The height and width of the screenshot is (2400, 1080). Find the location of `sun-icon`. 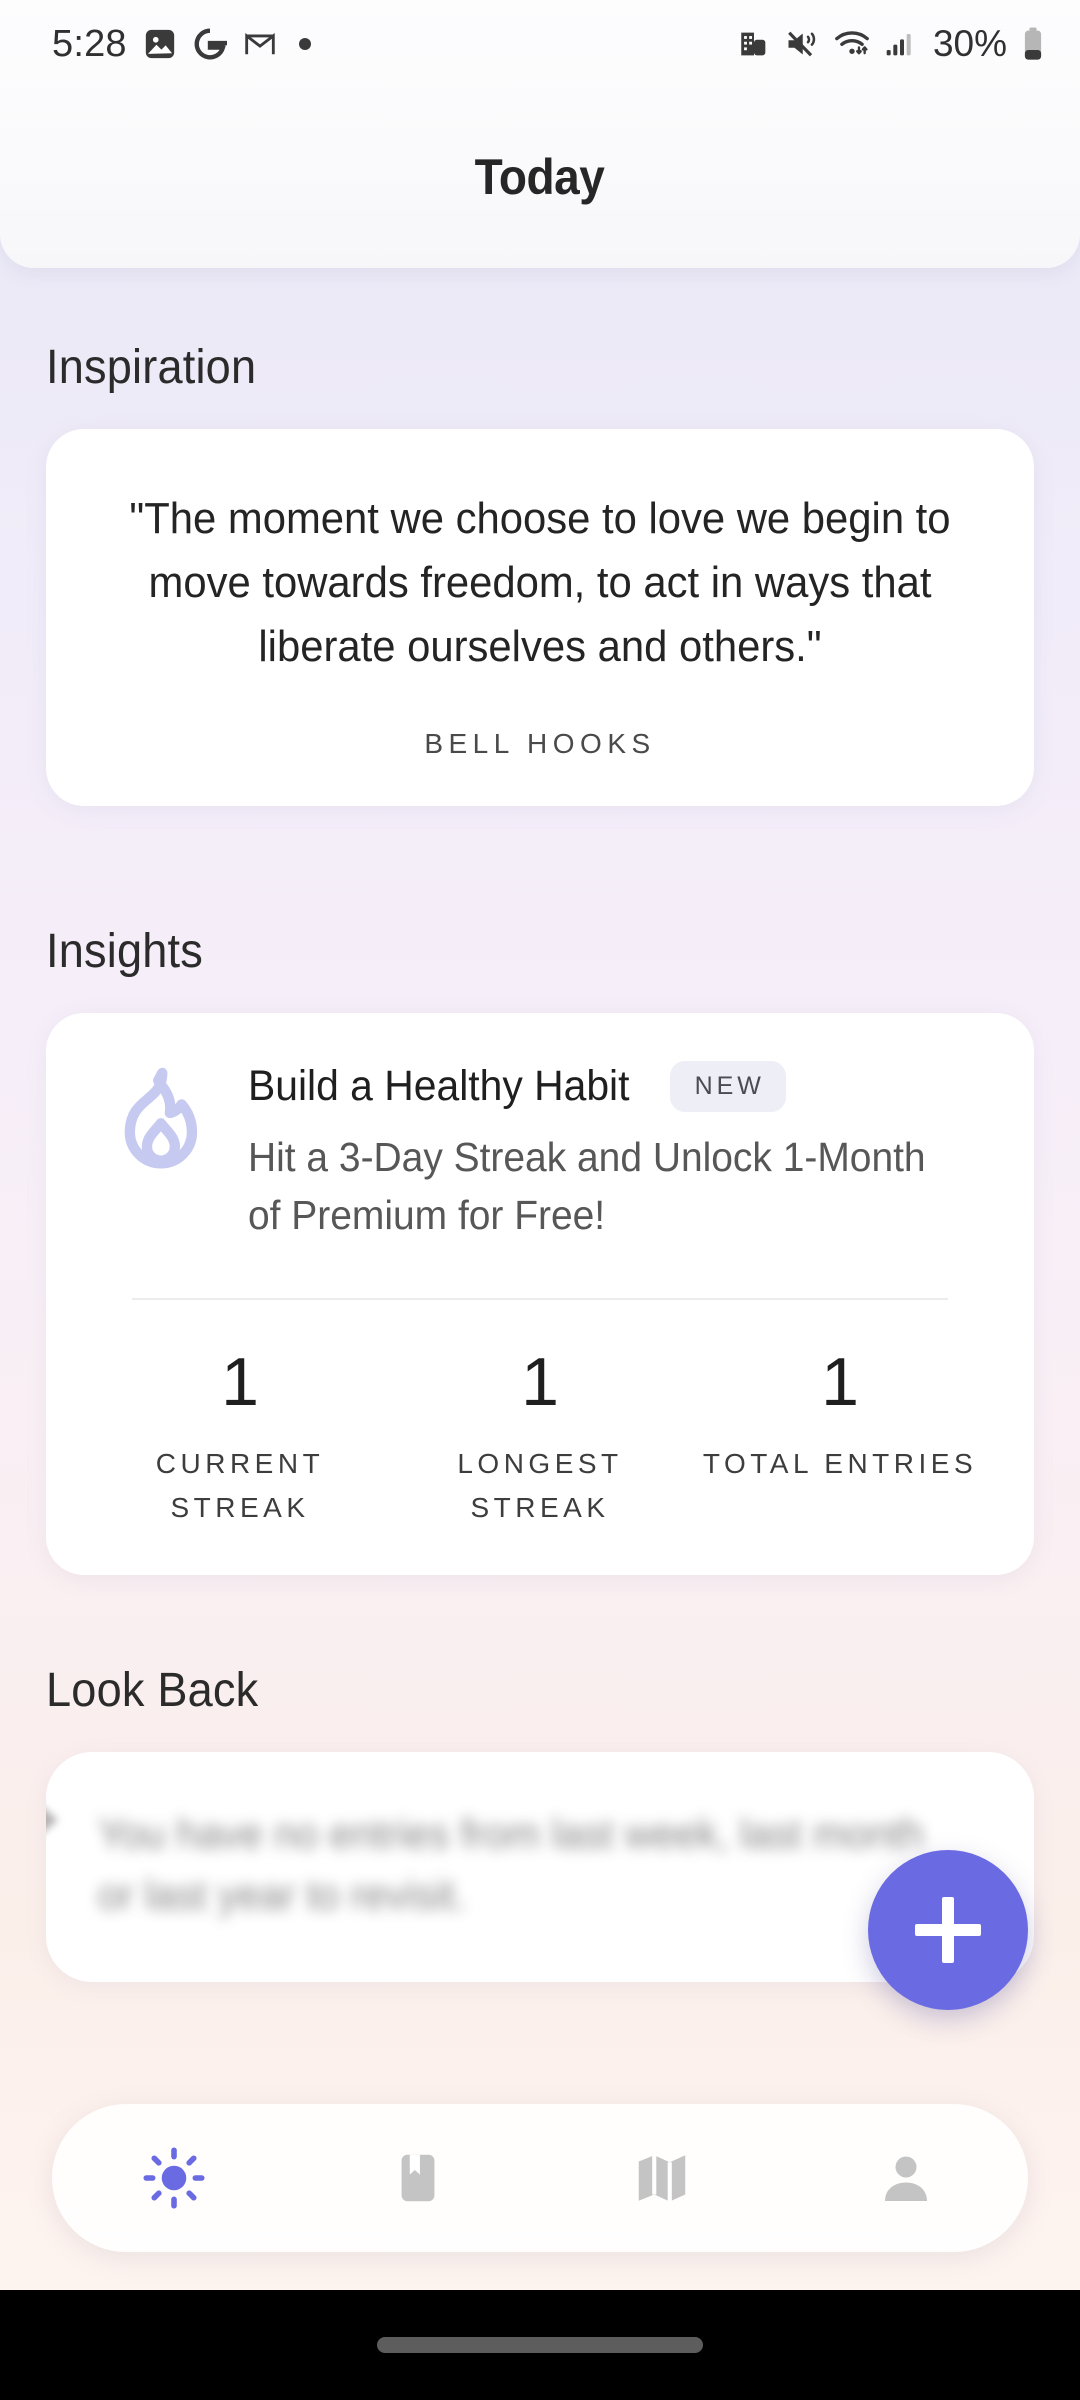

sun-icon is located at coordinates (174, 2178).